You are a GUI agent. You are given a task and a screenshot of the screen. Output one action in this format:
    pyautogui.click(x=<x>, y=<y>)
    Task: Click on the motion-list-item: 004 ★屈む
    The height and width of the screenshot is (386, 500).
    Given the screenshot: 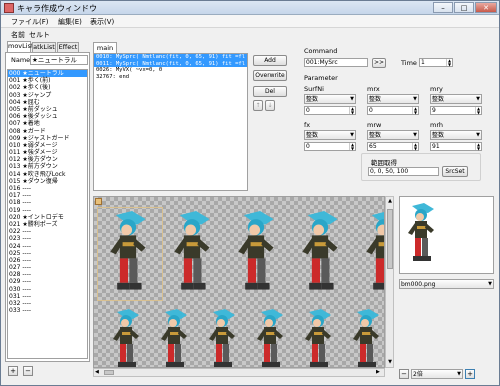 What is the action you would take?
    pyautogui.click(x=47, y=102)
    